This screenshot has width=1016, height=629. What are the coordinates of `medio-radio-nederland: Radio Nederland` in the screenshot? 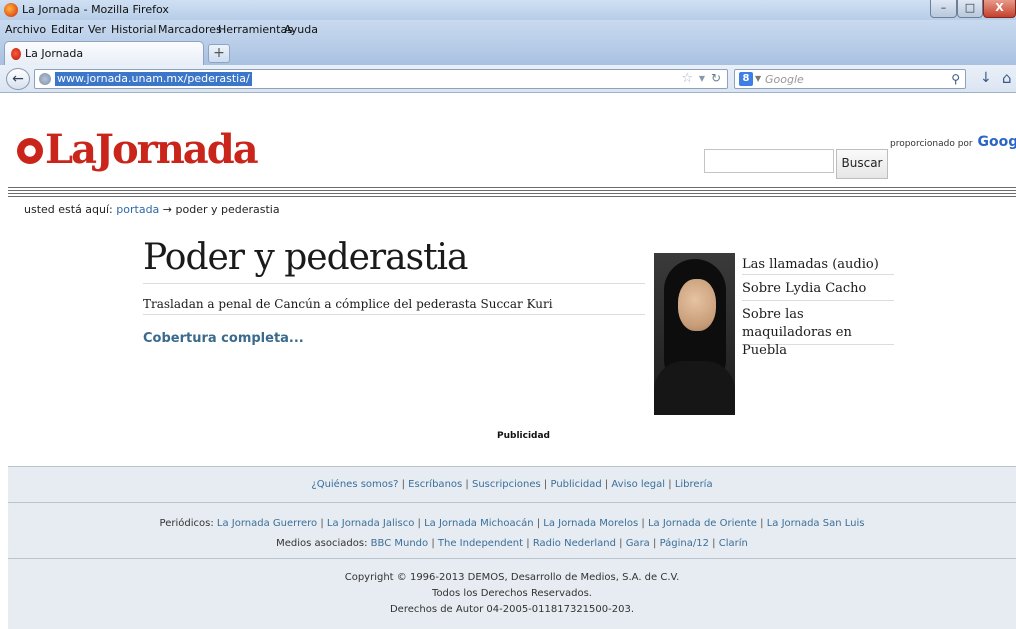 It's located at (574, 543).